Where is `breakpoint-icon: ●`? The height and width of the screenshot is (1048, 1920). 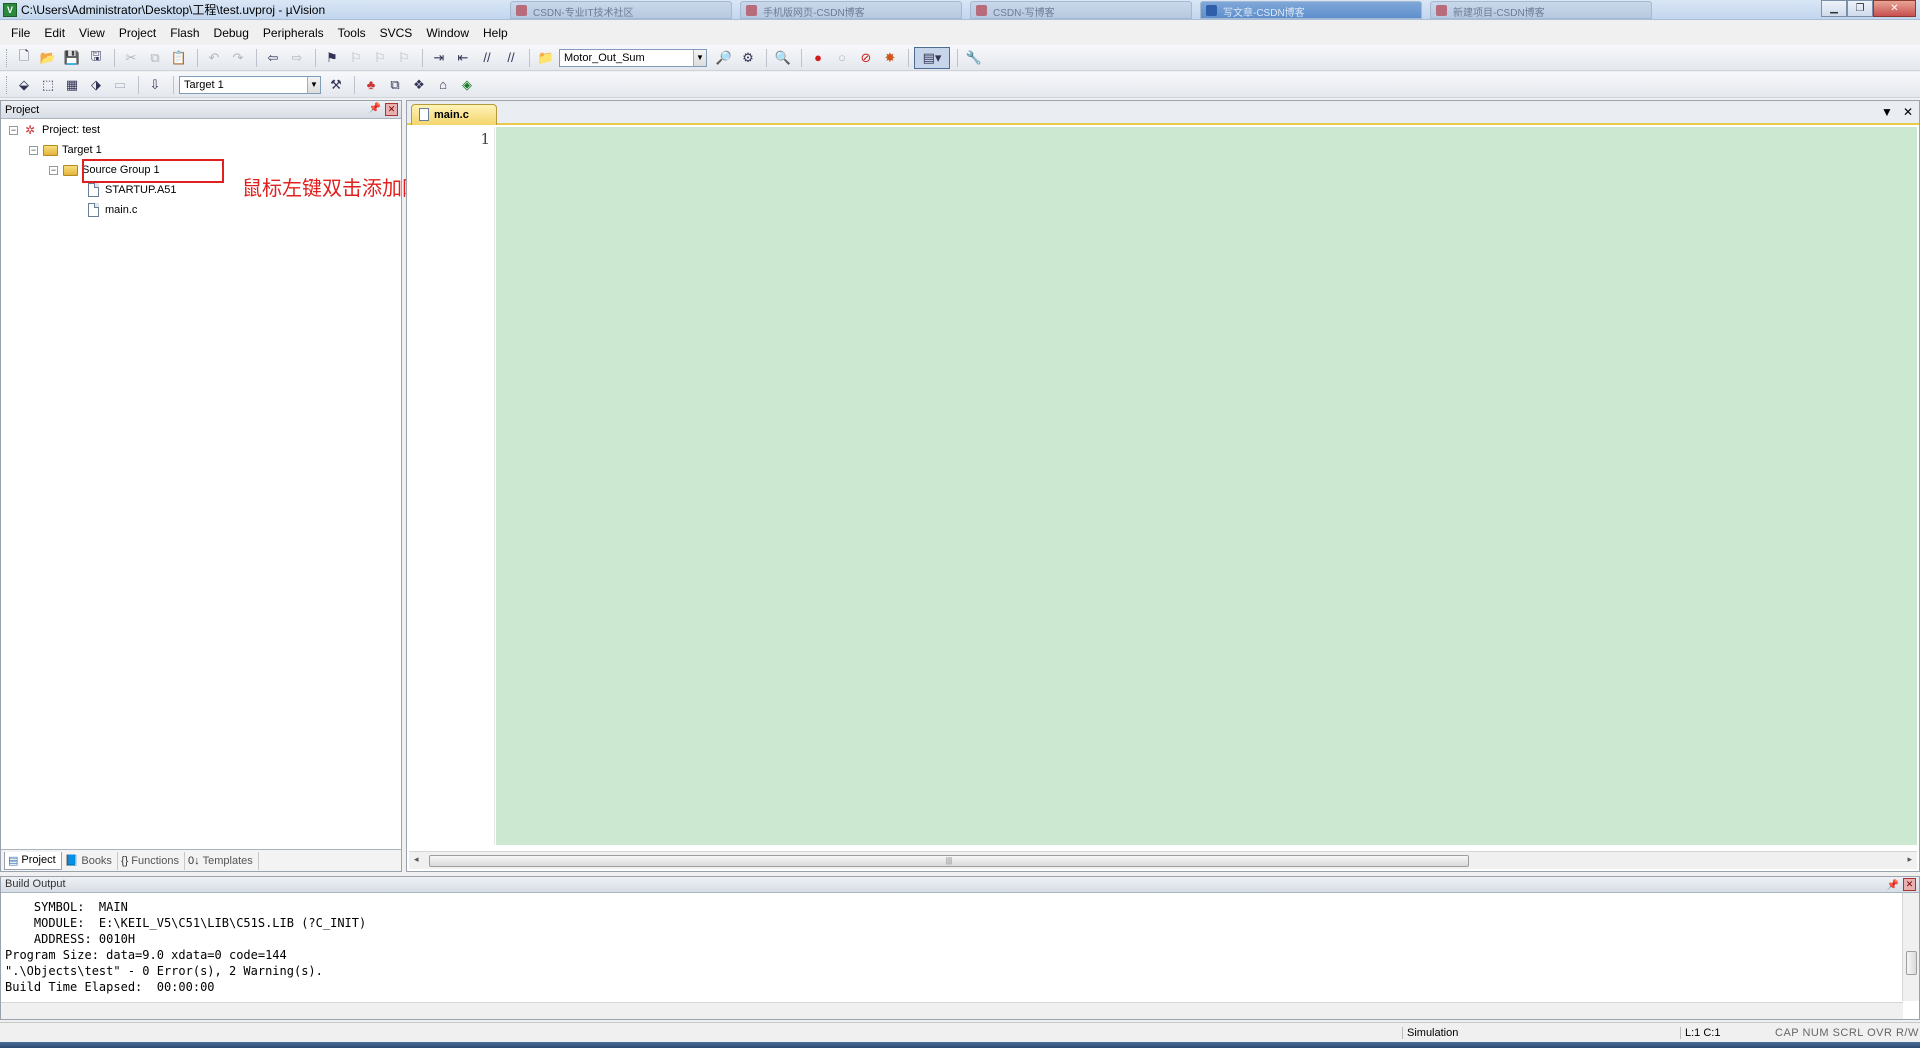
breakpoint-icon: ● is located at coordinates (818, 58).